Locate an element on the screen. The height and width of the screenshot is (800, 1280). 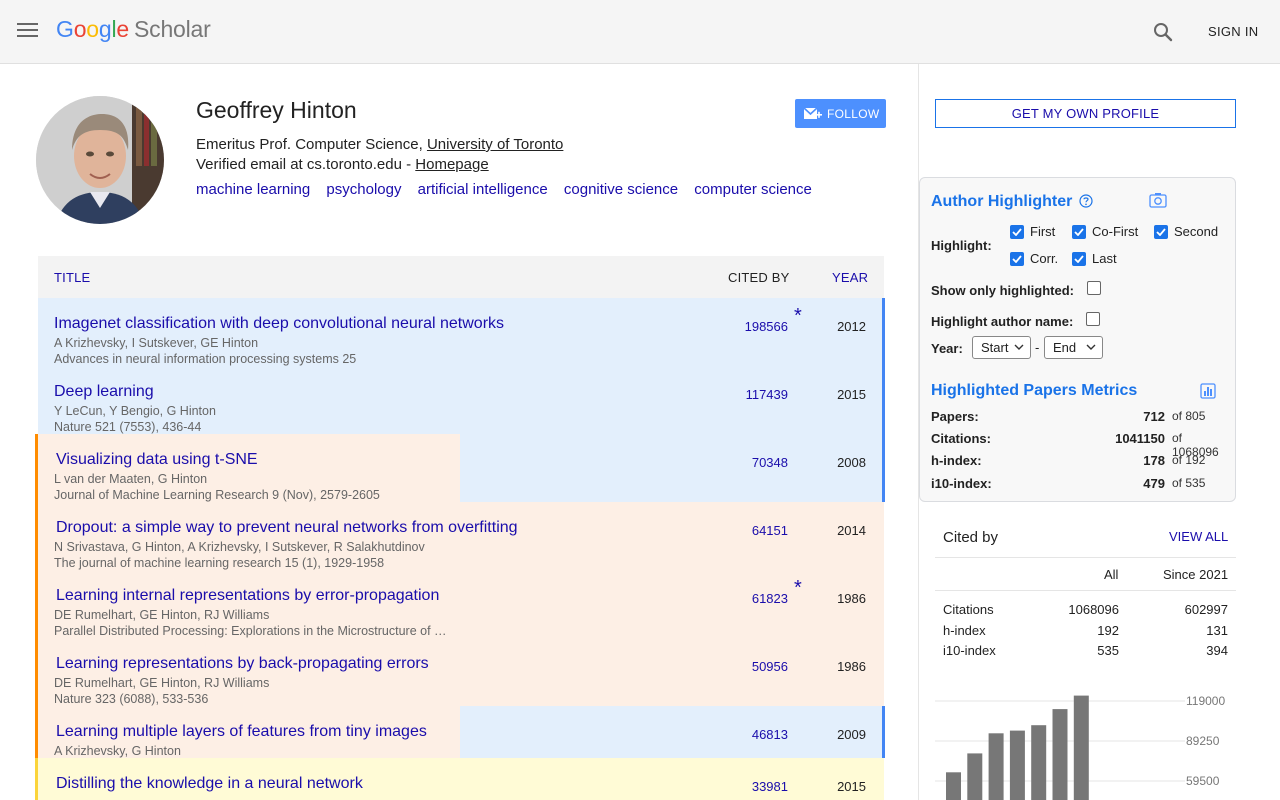
publication-cited-by-link: 33981 is located at coordinates (770, 786).